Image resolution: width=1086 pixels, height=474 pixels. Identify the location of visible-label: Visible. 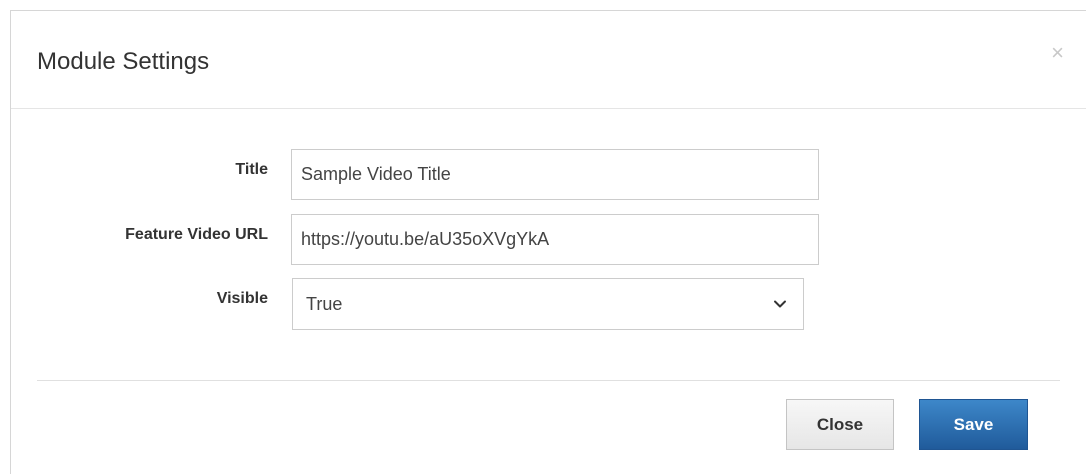
(242, 298).